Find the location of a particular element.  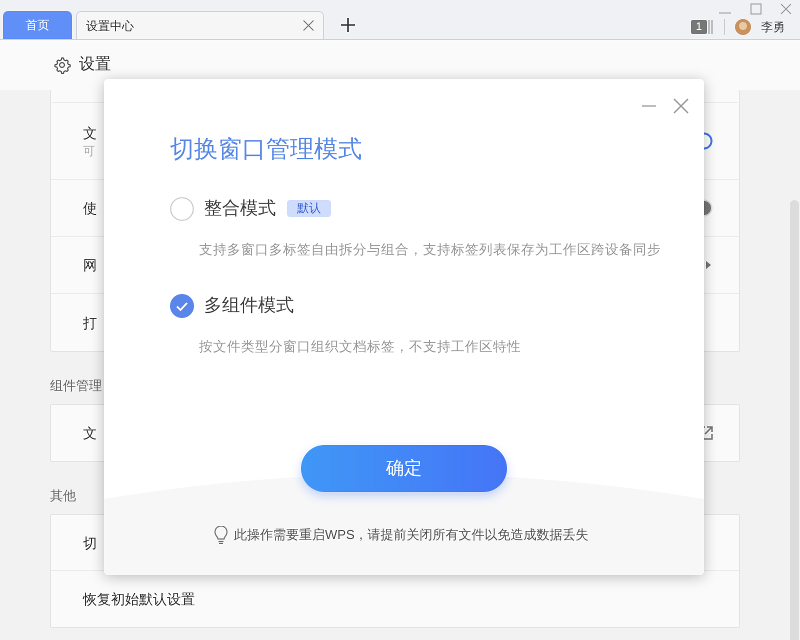

stack-icon is located at coordinates (711, 27).